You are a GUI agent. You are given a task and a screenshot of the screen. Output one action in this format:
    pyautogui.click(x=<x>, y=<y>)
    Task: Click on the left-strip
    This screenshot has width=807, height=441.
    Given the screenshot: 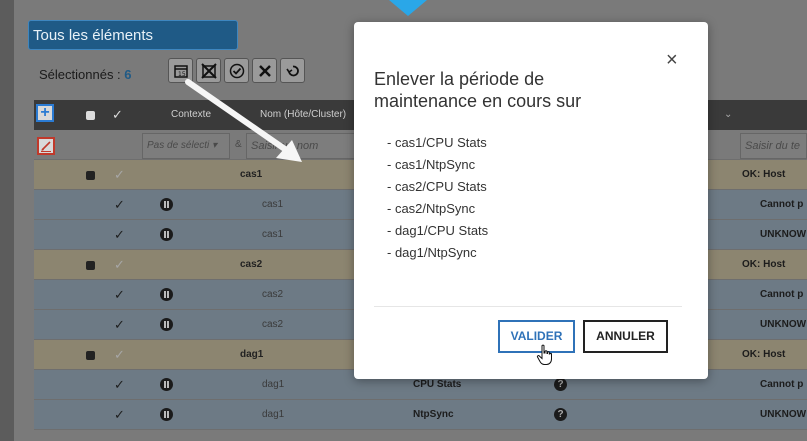 What is the action you would take?
    pyautogui.click(x=7, y=220)
    